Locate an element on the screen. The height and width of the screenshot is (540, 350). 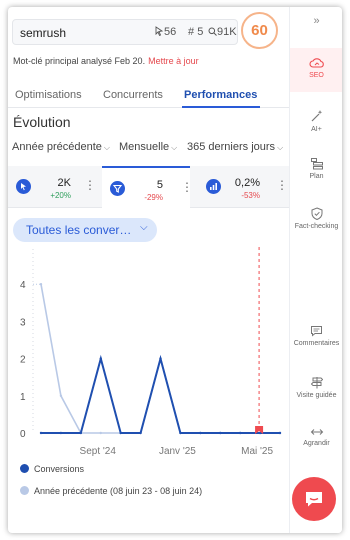
chat-bubble-icon is located at coordinates (314, 499).